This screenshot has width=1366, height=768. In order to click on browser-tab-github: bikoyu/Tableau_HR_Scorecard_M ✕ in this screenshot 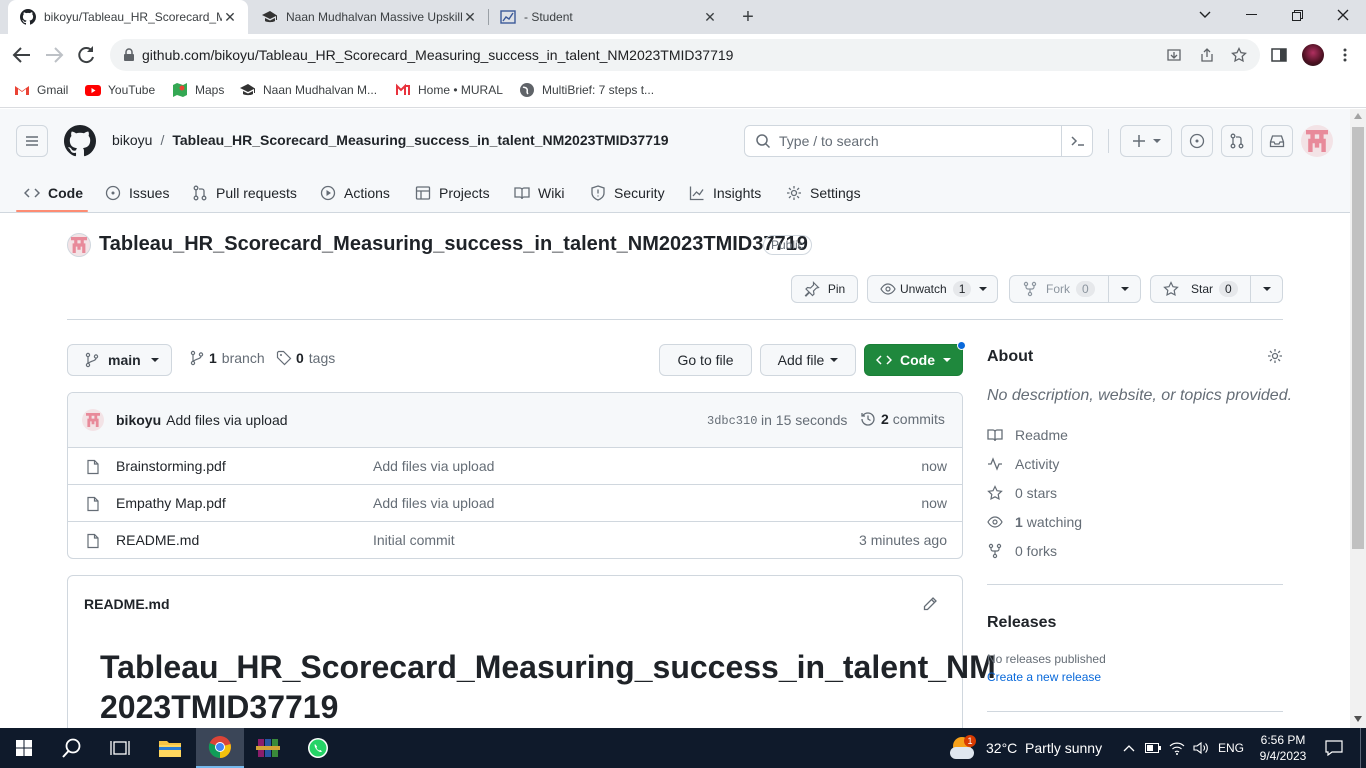, I will do `click(128, 17)`.